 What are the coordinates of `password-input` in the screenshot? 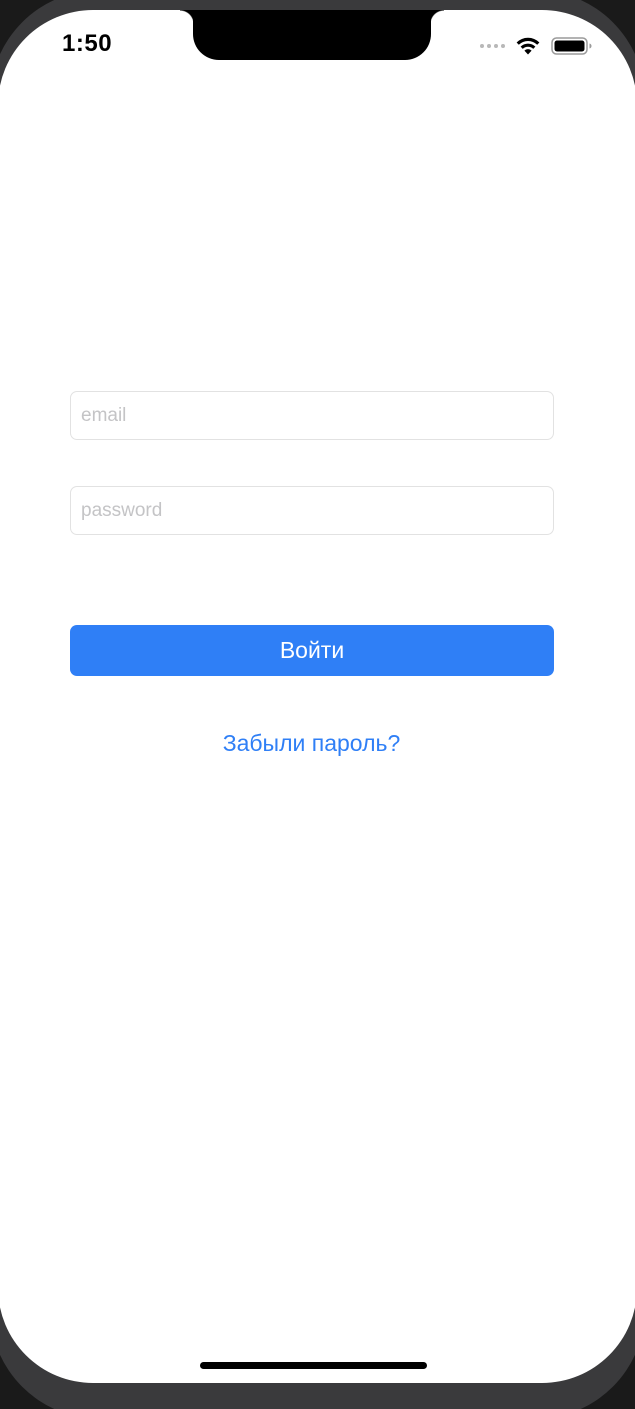 It's located at (312, 510).